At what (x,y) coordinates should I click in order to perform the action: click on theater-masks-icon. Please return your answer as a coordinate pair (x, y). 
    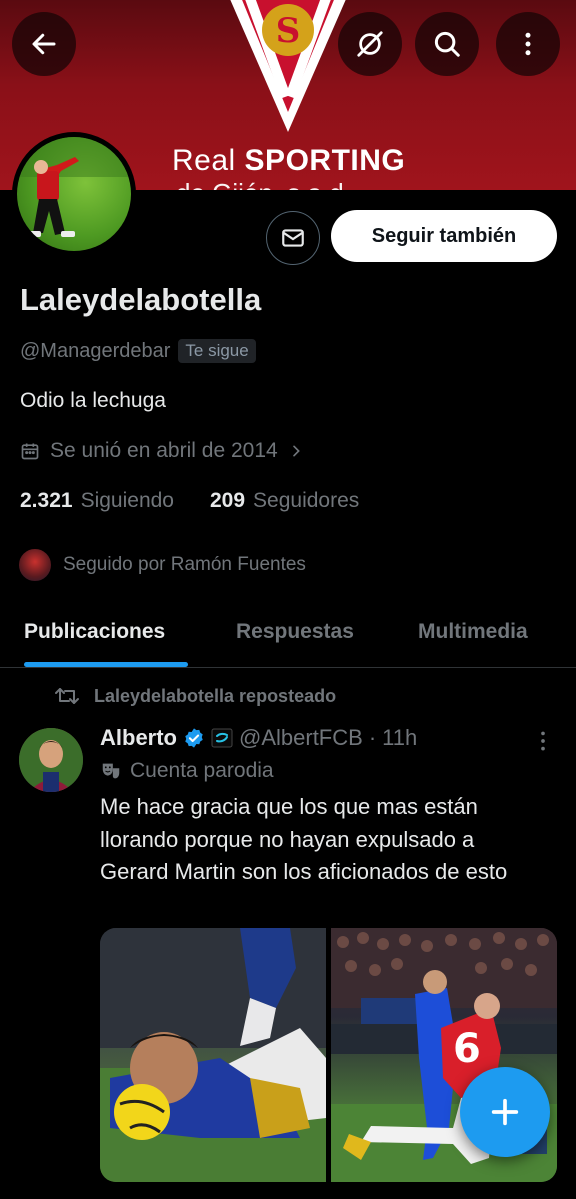
    Looking at the image, I should click on (111, 771).